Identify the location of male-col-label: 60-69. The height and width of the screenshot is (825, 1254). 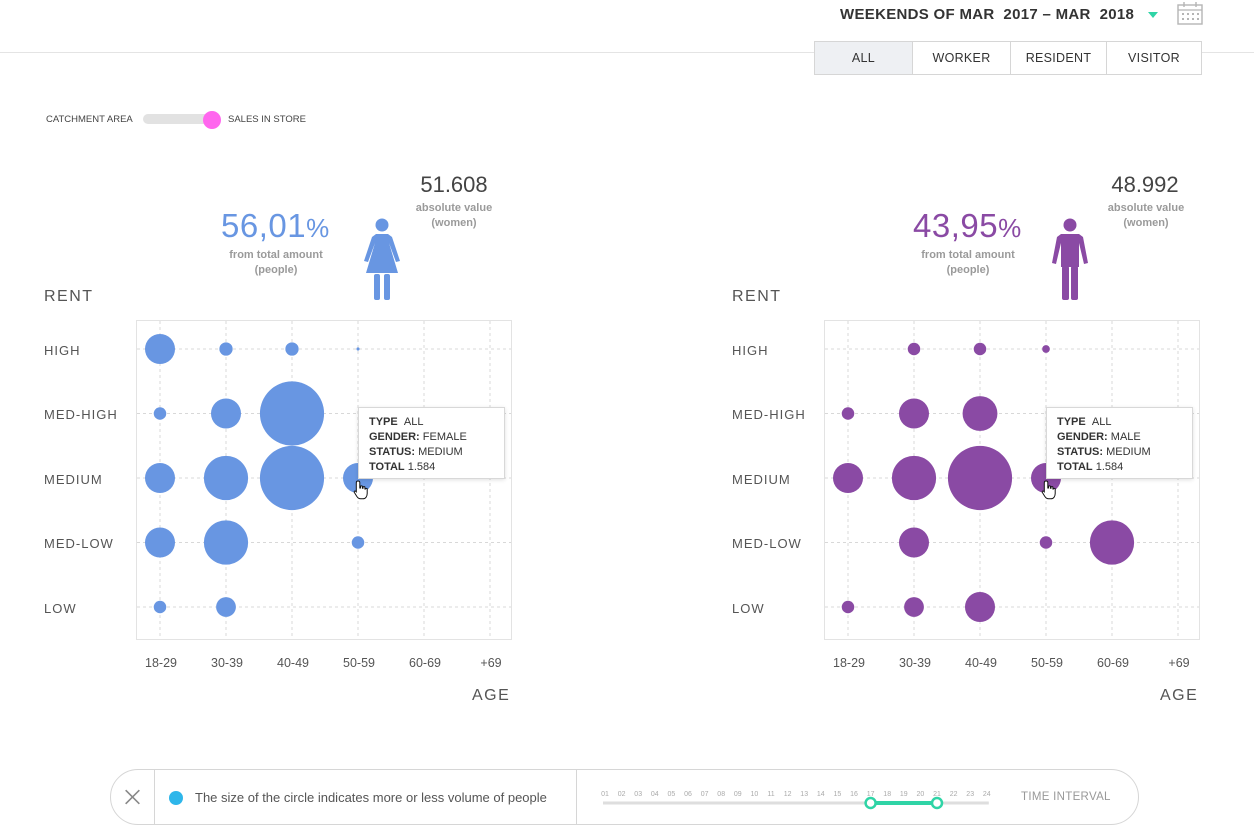
(1113, 663).